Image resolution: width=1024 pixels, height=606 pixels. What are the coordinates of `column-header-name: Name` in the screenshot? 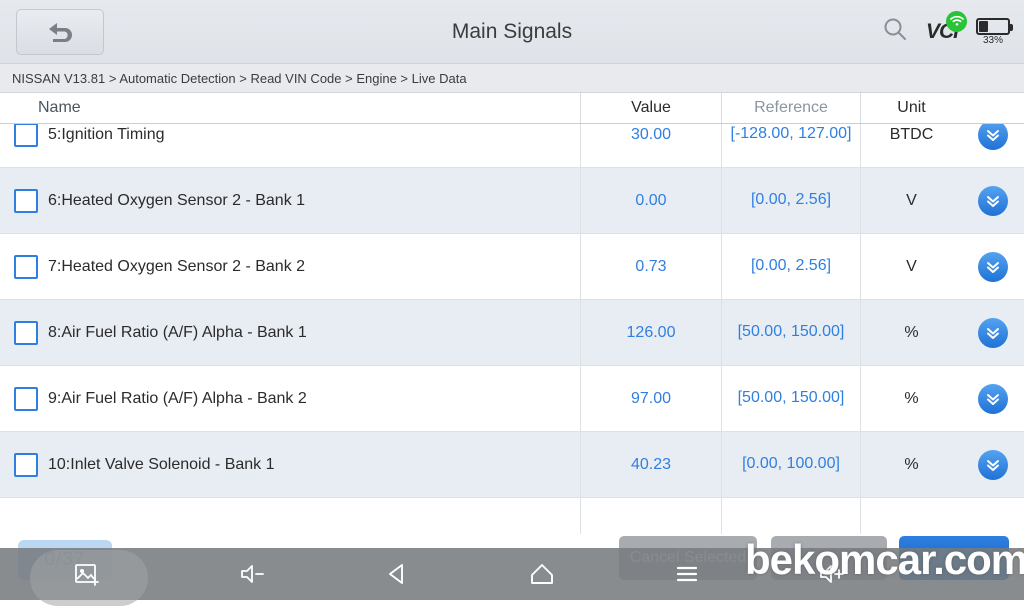 It's located at (290, 108).